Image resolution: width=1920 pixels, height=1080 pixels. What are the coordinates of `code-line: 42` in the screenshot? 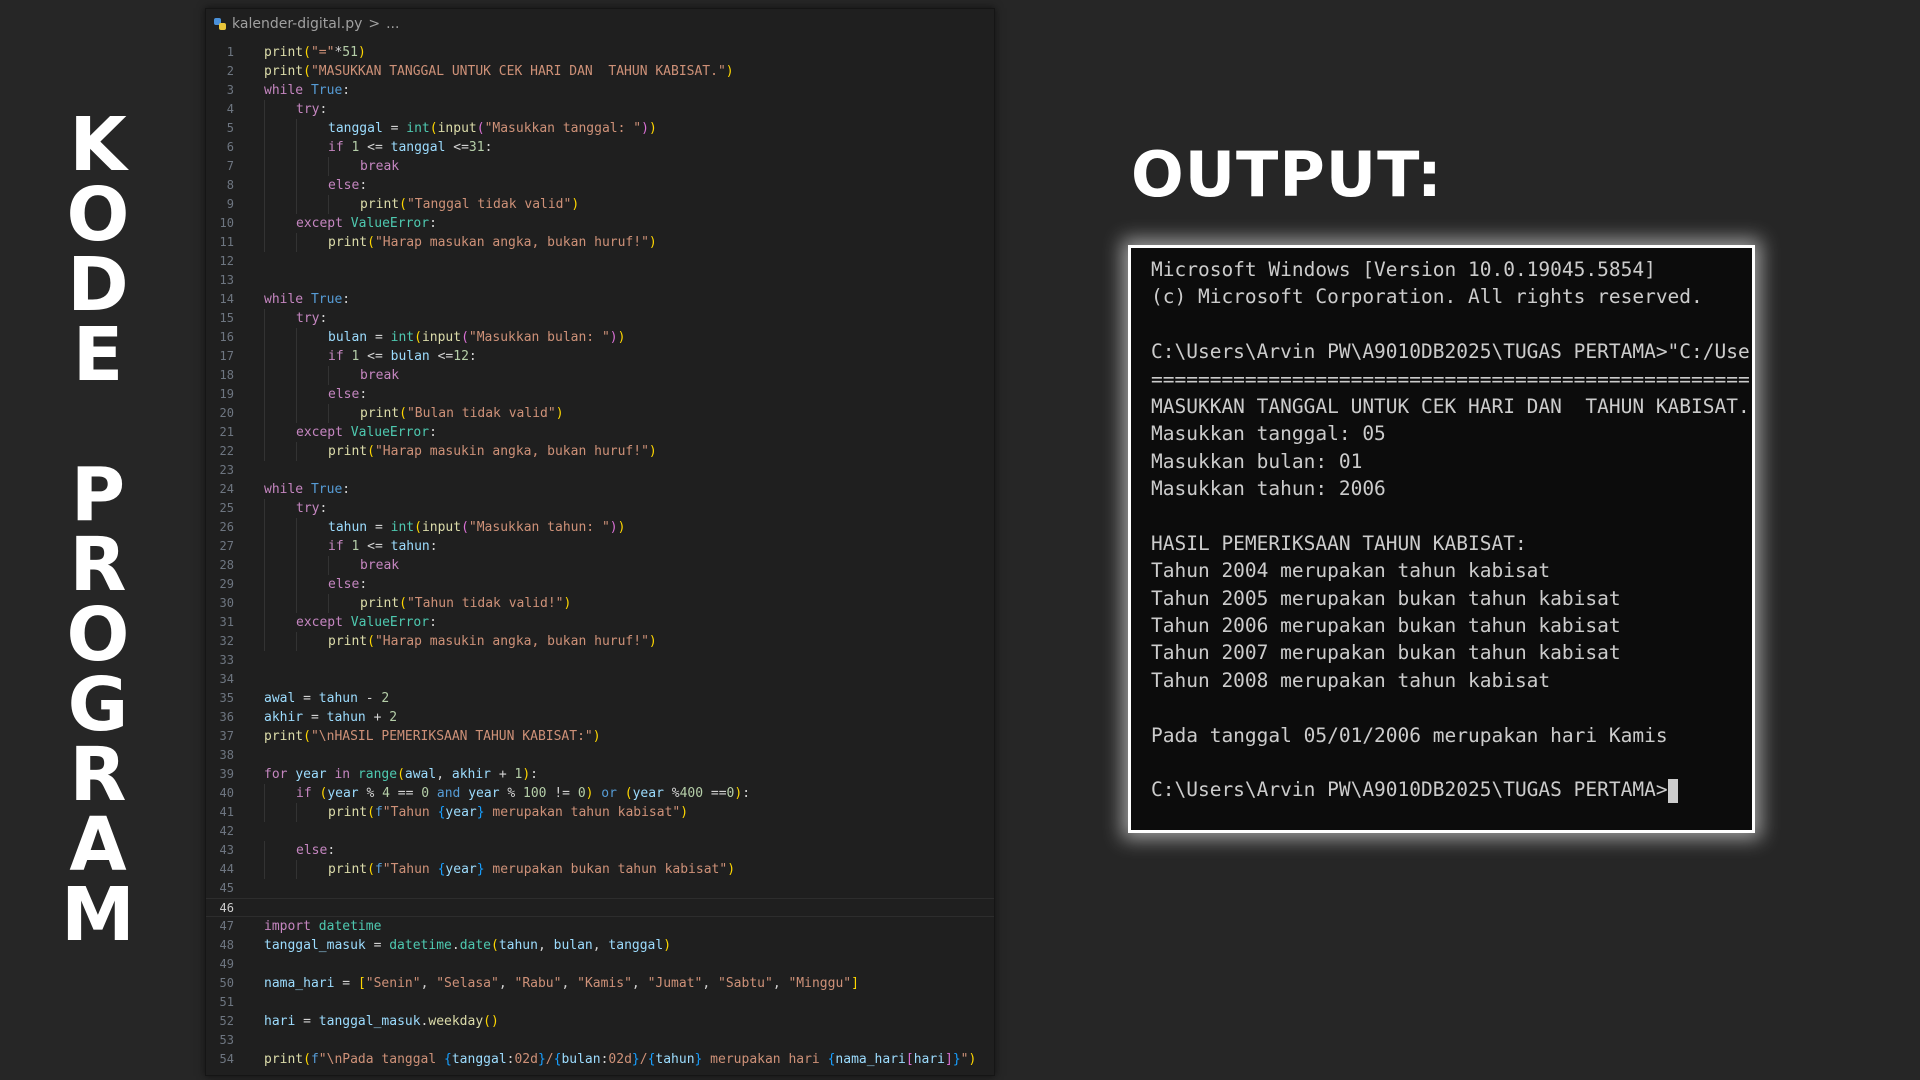 It's located at (600, 831).